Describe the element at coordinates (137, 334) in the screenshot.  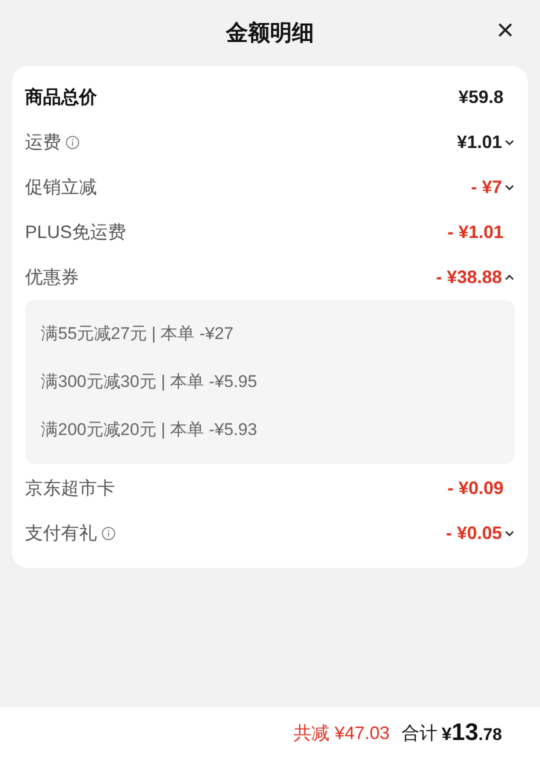
I see `coupon-detail: 满55元减27元 | 本单 -¥27` at that location.